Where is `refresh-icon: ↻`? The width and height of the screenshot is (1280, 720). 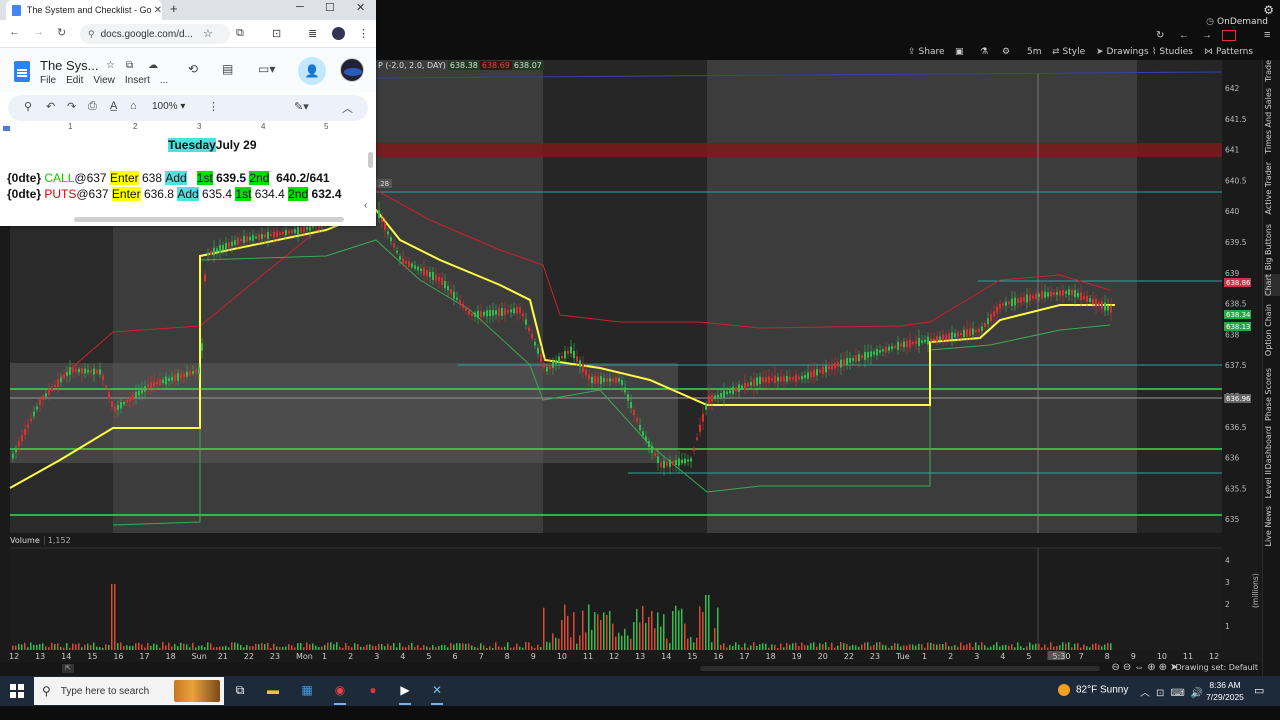
refresh-icon: ↻ is located at coordinates (1160, 35).